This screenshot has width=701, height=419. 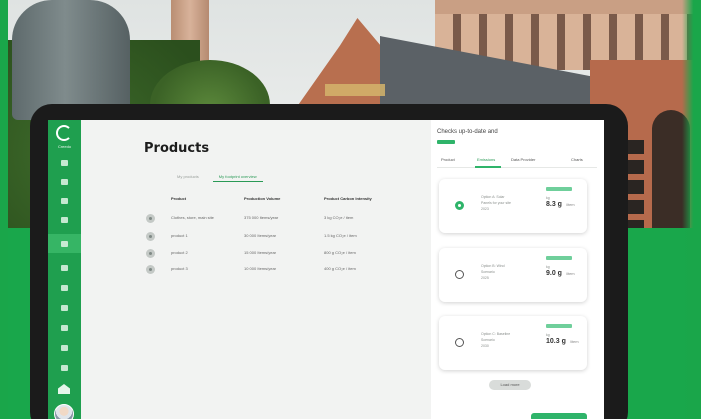 What do you see at coordinates (554, 273) in the screenshot?
I see `value-text: 9.0 g` at bounding box center [554, 273].